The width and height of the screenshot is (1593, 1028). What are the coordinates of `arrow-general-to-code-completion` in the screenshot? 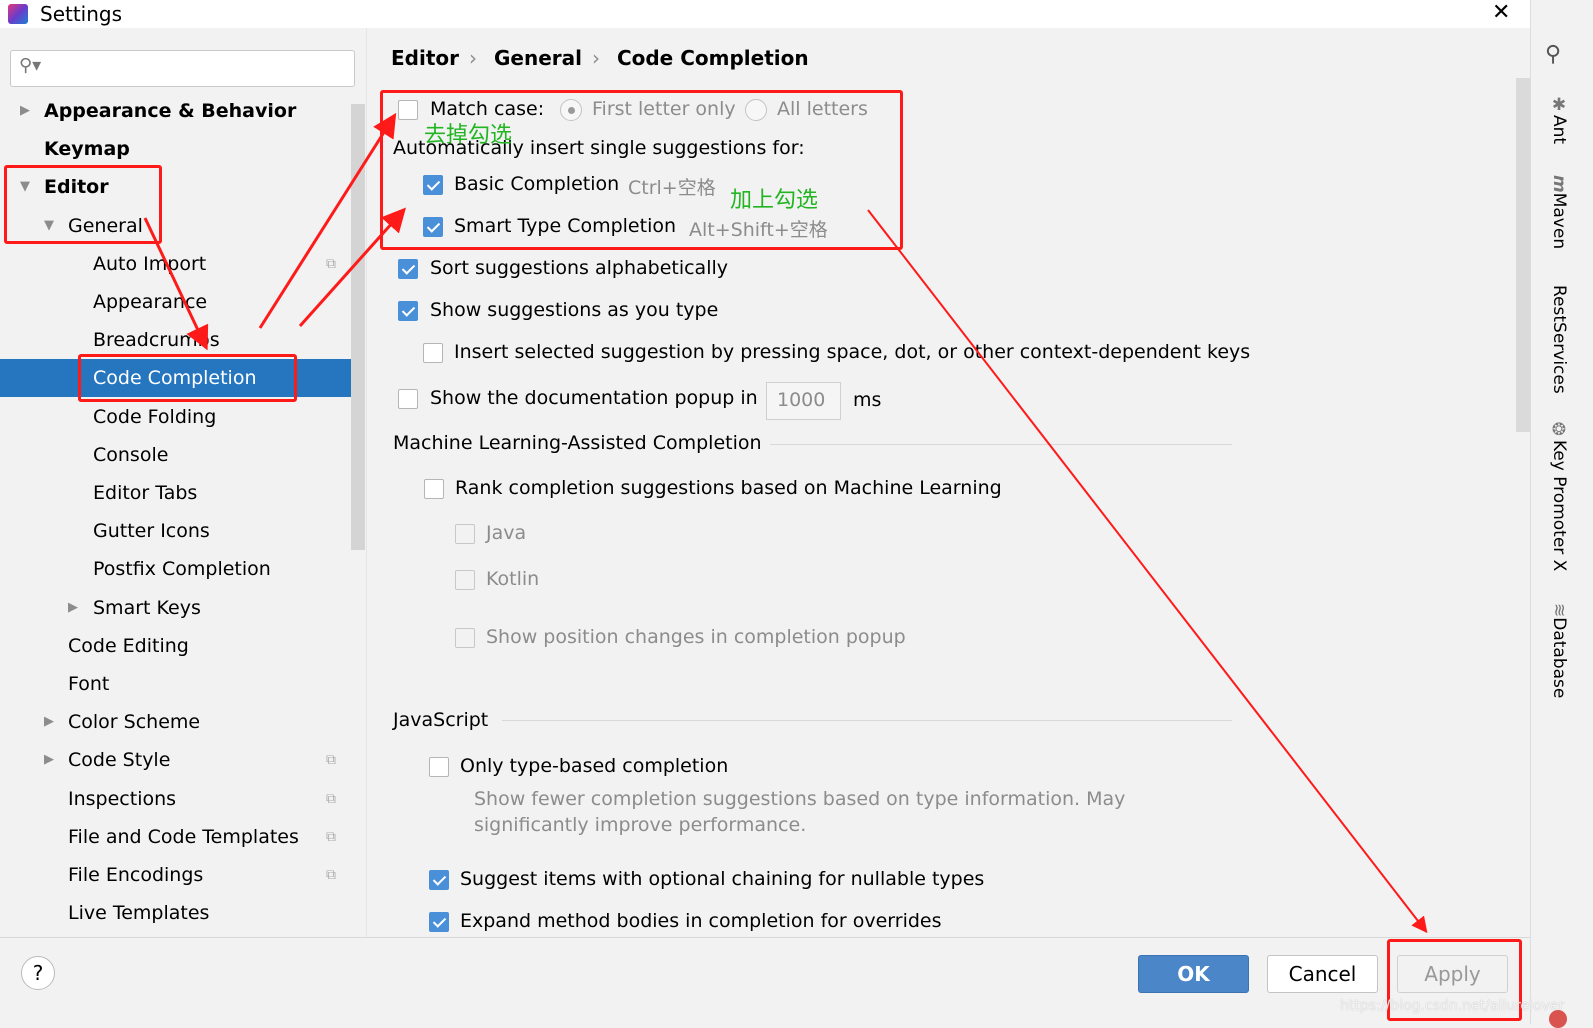 It's located at (176, 284).